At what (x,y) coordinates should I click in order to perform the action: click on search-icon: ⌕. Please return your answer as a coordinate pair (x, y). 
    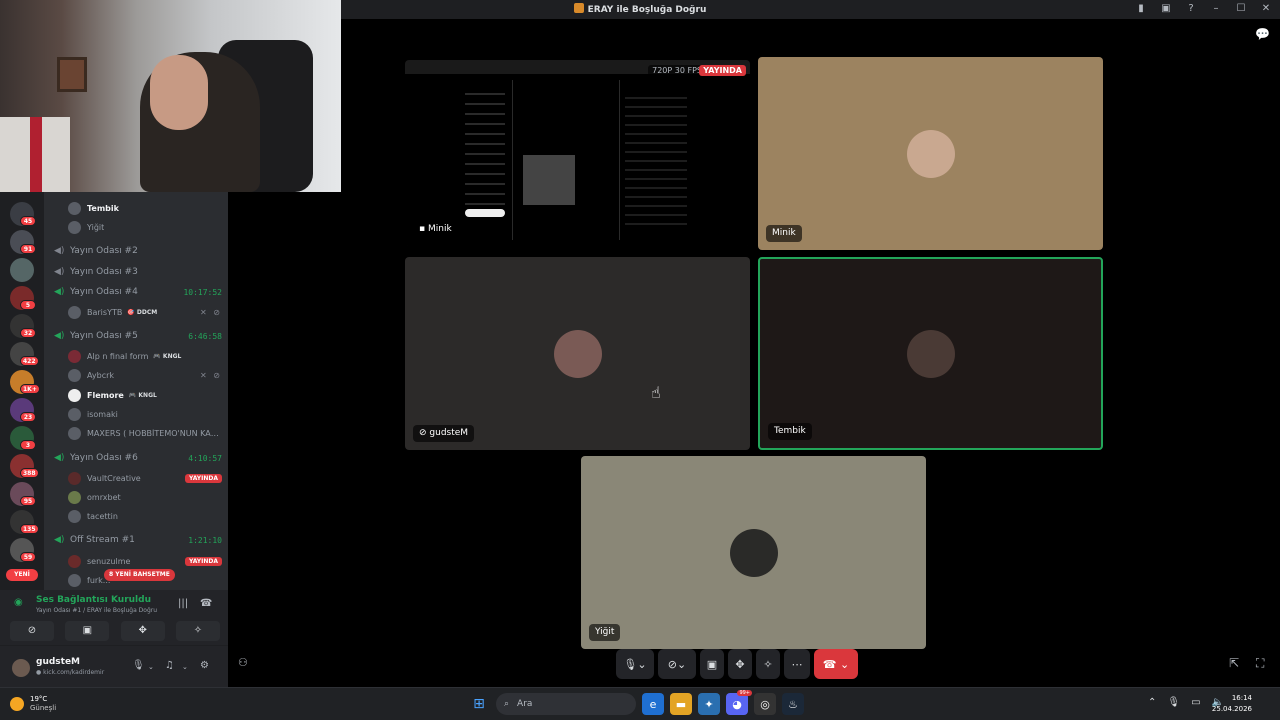
    Looking at the image, I should click on (507, 704).